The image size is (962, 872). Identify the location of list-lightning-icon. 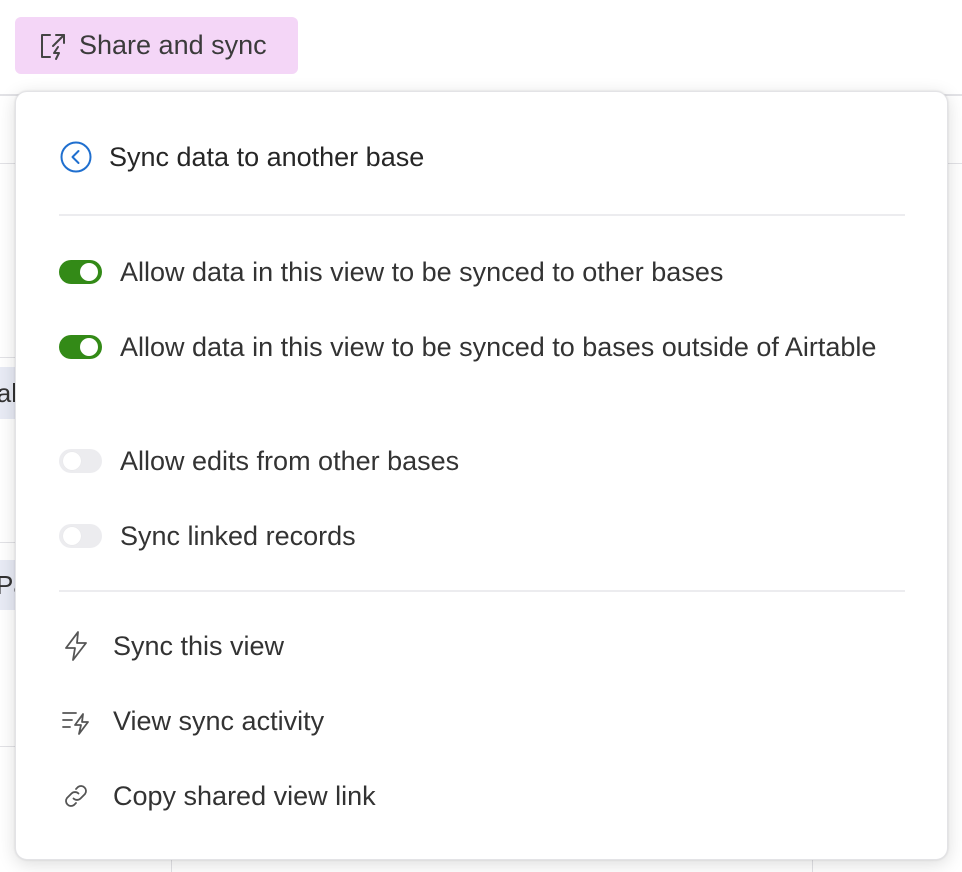
(75, 723).